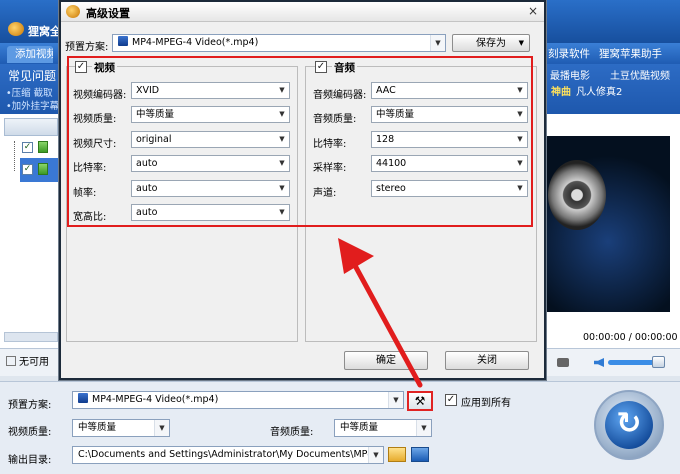 The image size is (680, 474). What do you see at coordinates (279, 43) in the screenshot?
I see `dialog-preset-select: MP4-MPEG-4 Video(*.mp4) ▼` at bounding box center [279, 43].